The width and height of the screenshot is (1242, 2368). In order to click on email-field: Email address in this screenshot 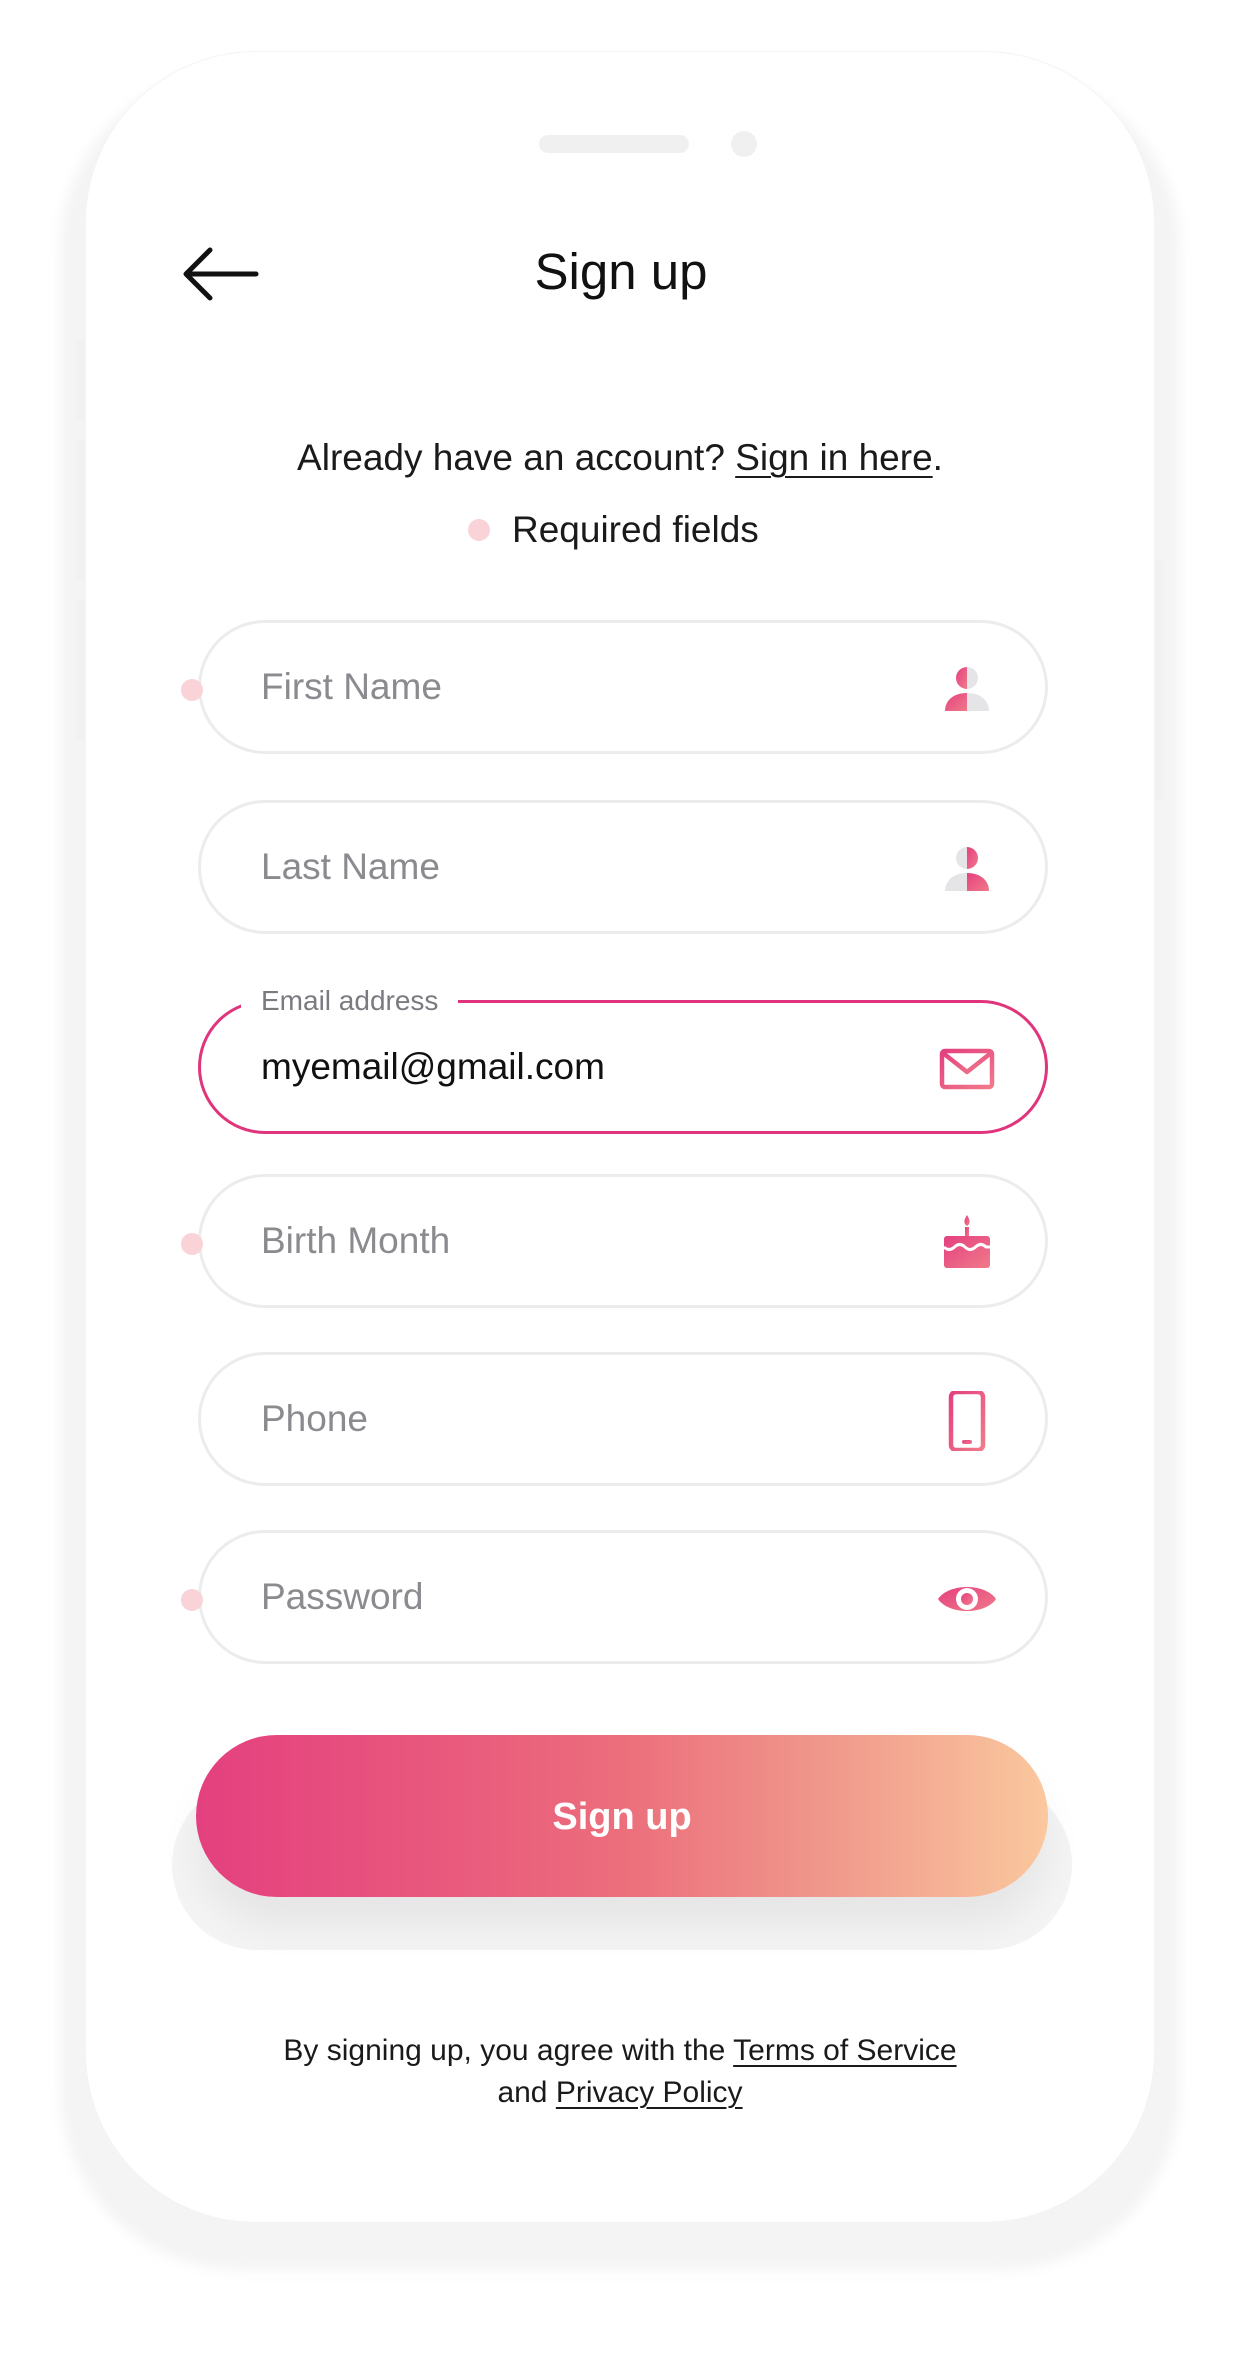, I will do `click(623, 1057)`.